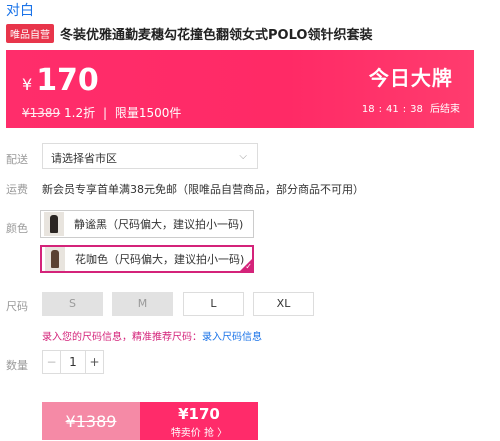 This screenshot has width=500, height=441. What do you see at coordinates (248, 266) in the screenshot?
I see `check-icon: ✓` at bounding box center [248, 266].